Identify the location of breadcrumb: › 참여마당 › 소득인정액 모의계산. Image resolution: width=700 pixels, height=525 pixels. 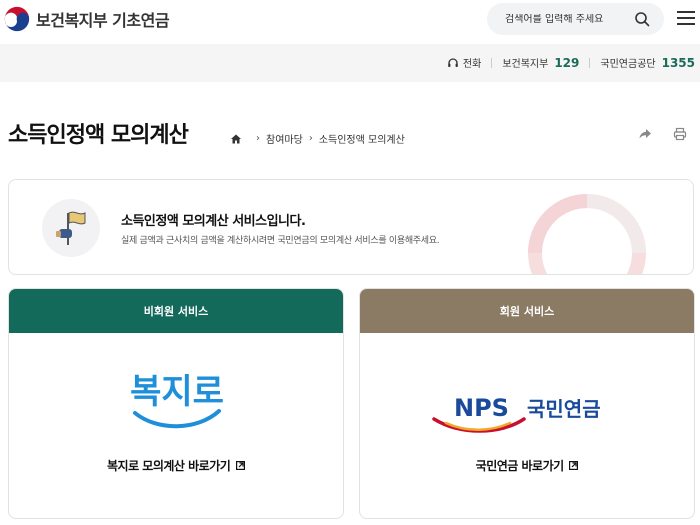
(317, 138).